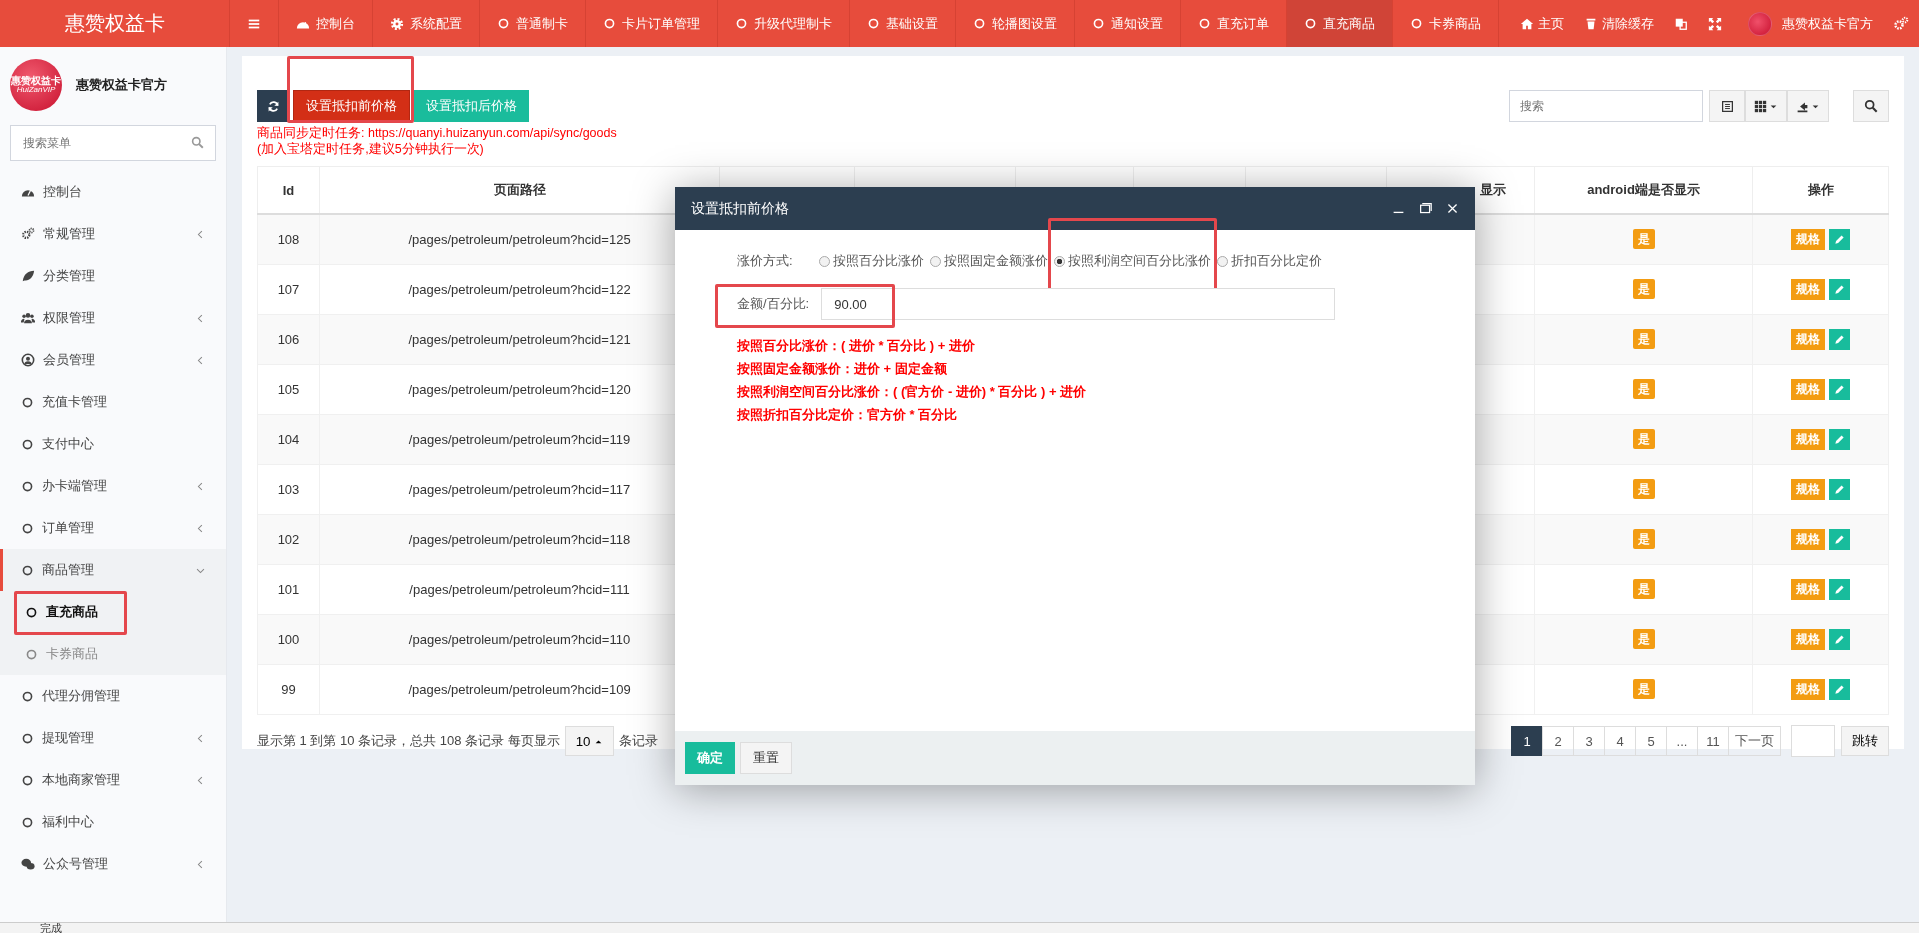 The image size is (1919, 933). I want to click on grid-icon, so click(1760, 106).